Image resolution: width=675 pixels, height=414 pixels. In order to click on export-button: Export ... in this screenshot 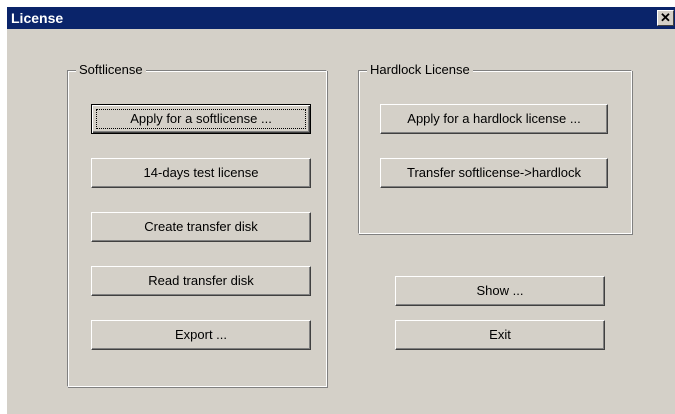, I will do `click(201, 335)`.